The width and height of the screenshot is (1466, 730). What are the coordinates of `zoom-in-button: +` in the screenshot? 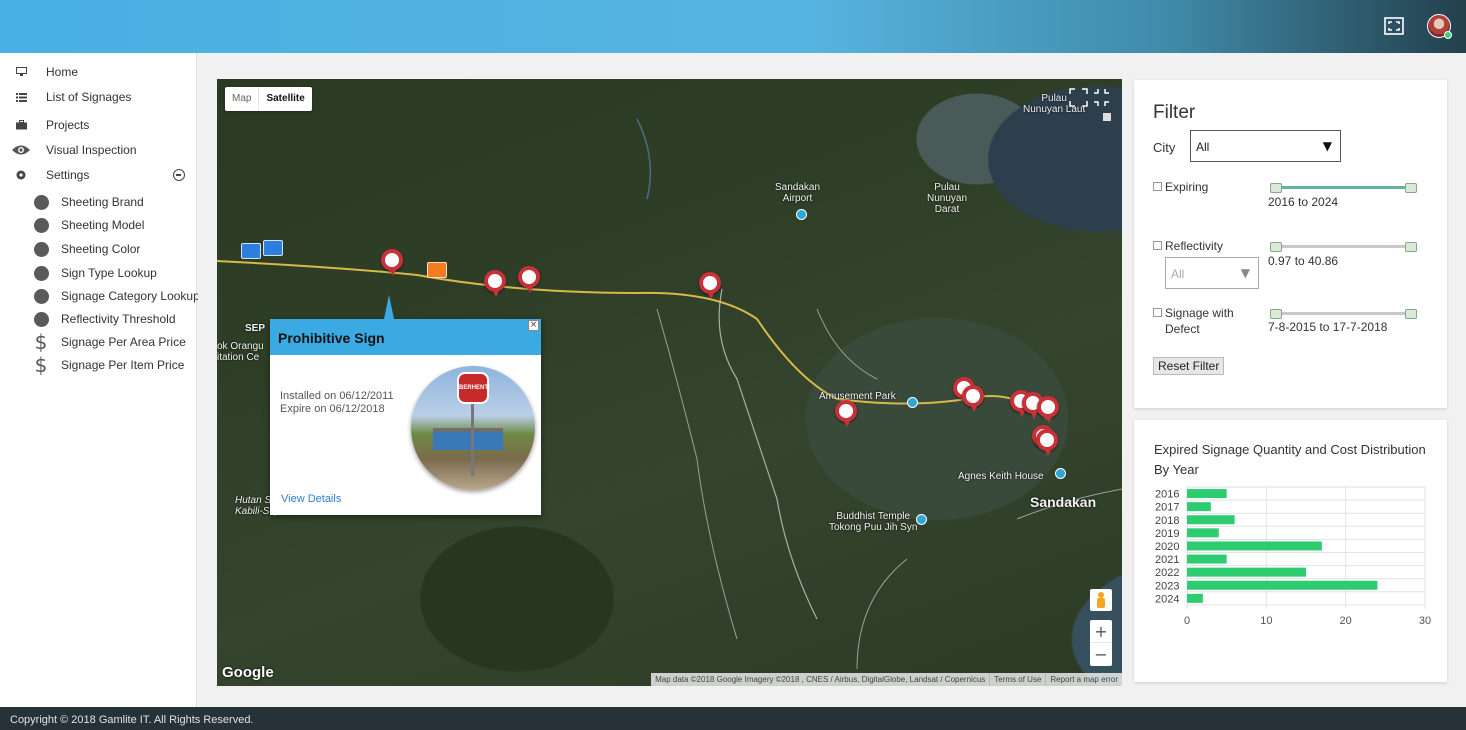 It's located at (1101, 631).